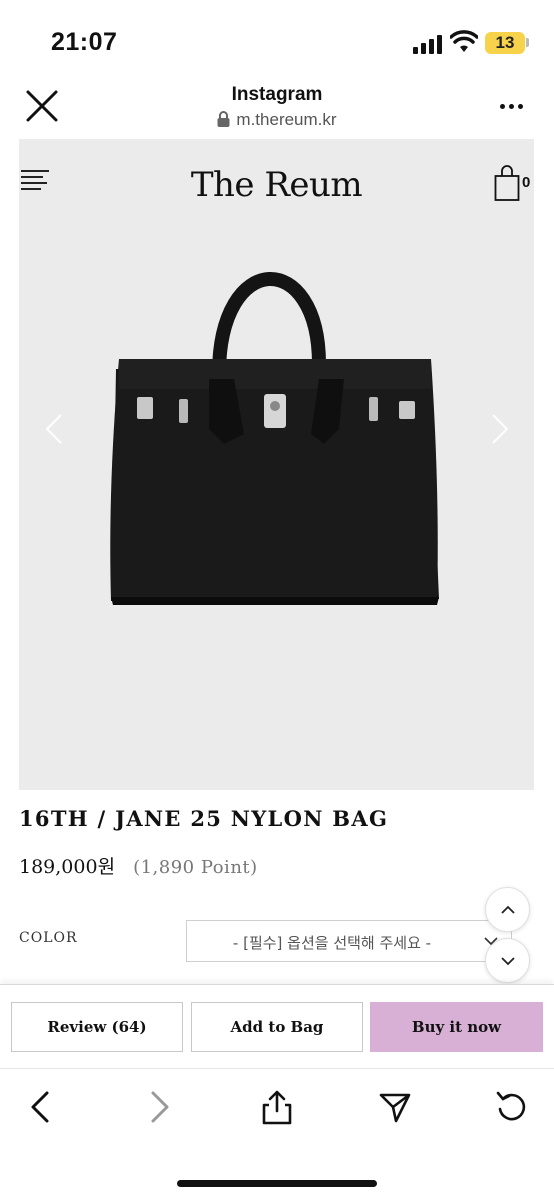 This screenshot has height=1200, width=554. I want to click on scroll-bottom-button, so click(507, 960).